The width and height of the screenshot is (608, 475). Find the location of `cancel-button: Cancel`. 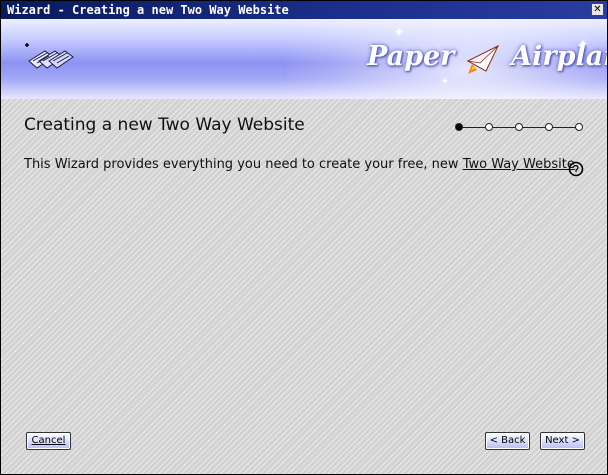

cancel-button: Cancel is located at coordinates (48, 441).